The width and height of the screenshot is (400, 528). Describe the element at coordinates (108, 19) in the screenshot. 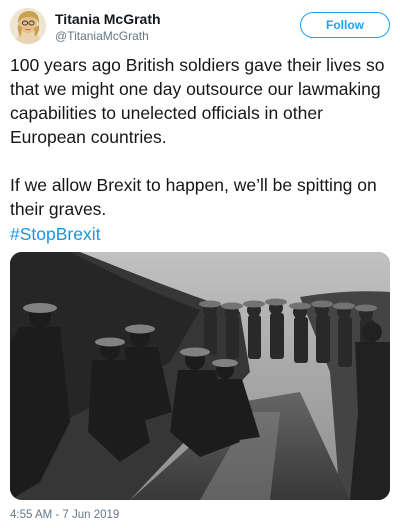

I see `display-name: Titania McGrath` at that location.